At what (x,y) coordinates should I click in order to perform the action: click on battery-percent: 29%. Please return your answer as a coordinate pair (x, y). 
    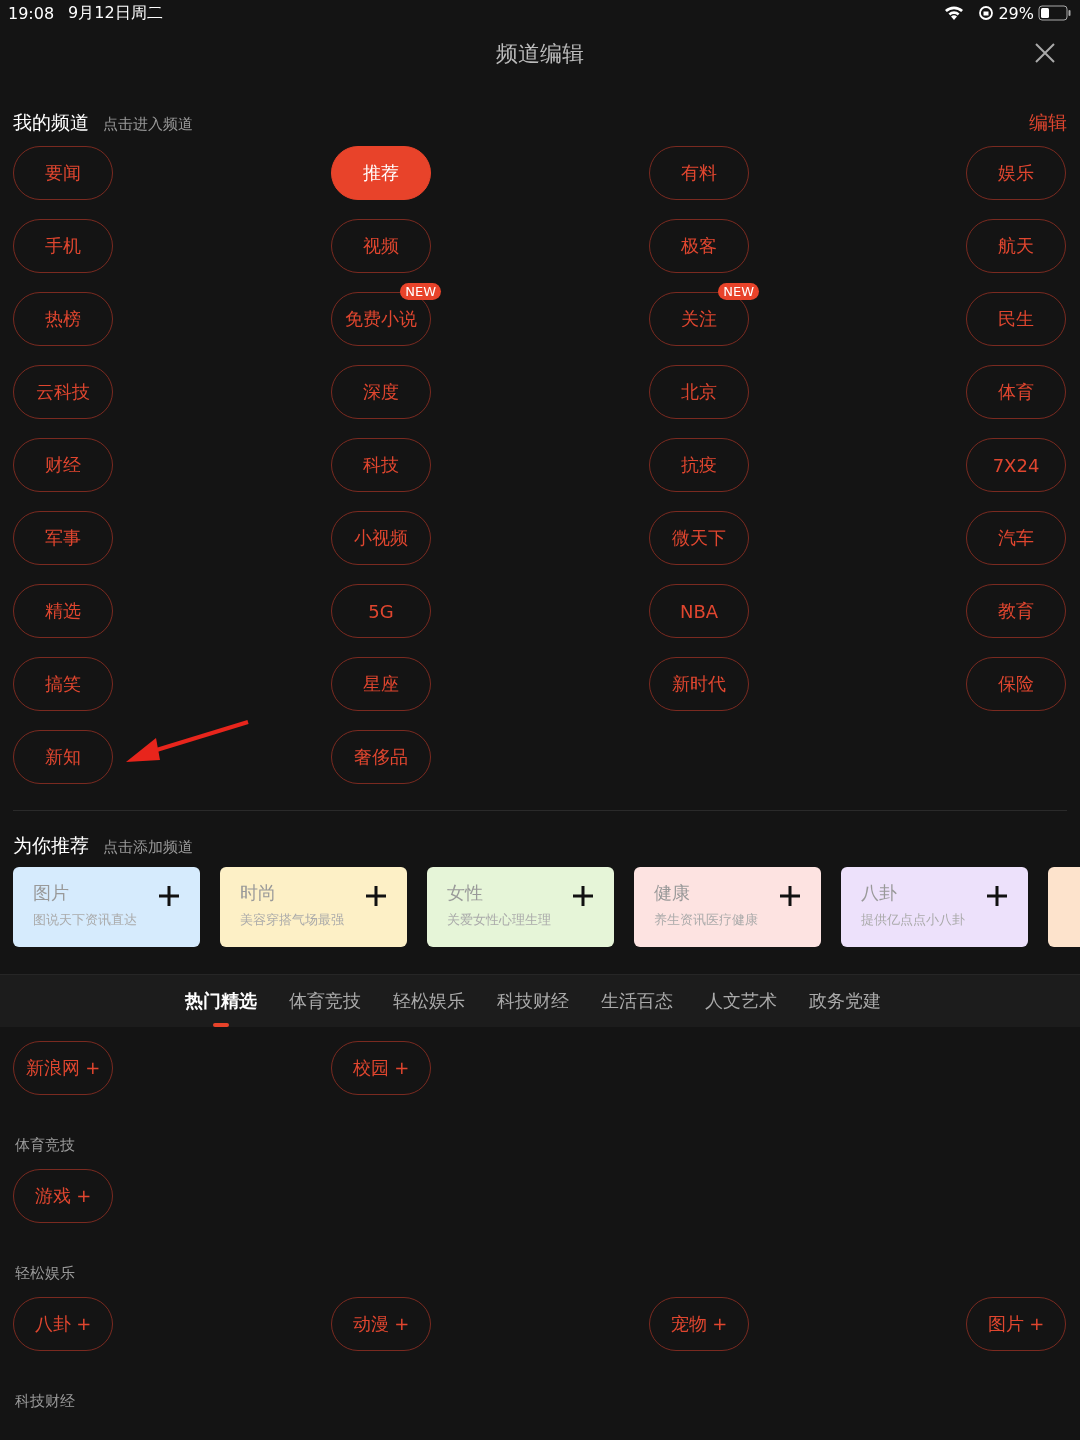
    Looking at the image, I should click on (1016, 13).